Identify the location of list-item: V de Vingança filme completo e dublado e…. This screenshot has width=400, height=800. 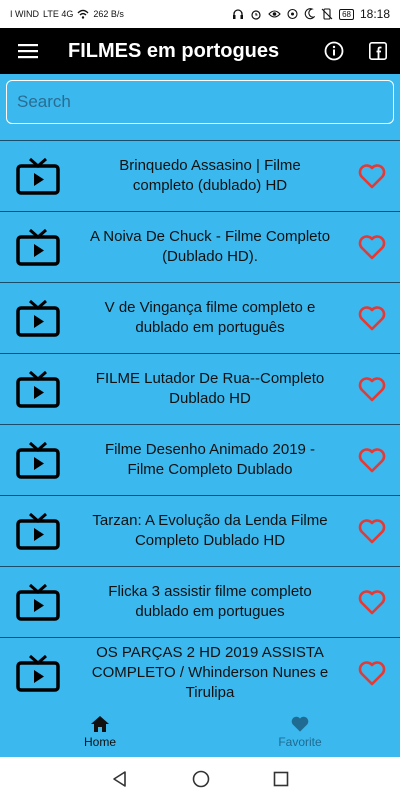
(200, 318).